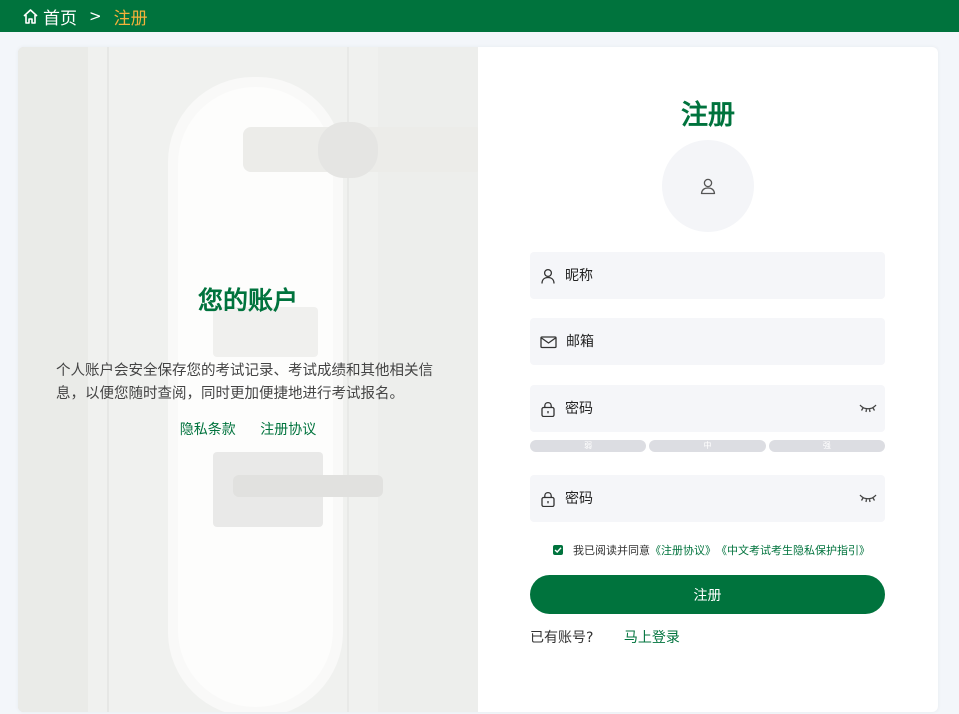  What do you see at coordinates (705, 408) in the screenshot?
I see `password-input` at bounding box center [705, 408].